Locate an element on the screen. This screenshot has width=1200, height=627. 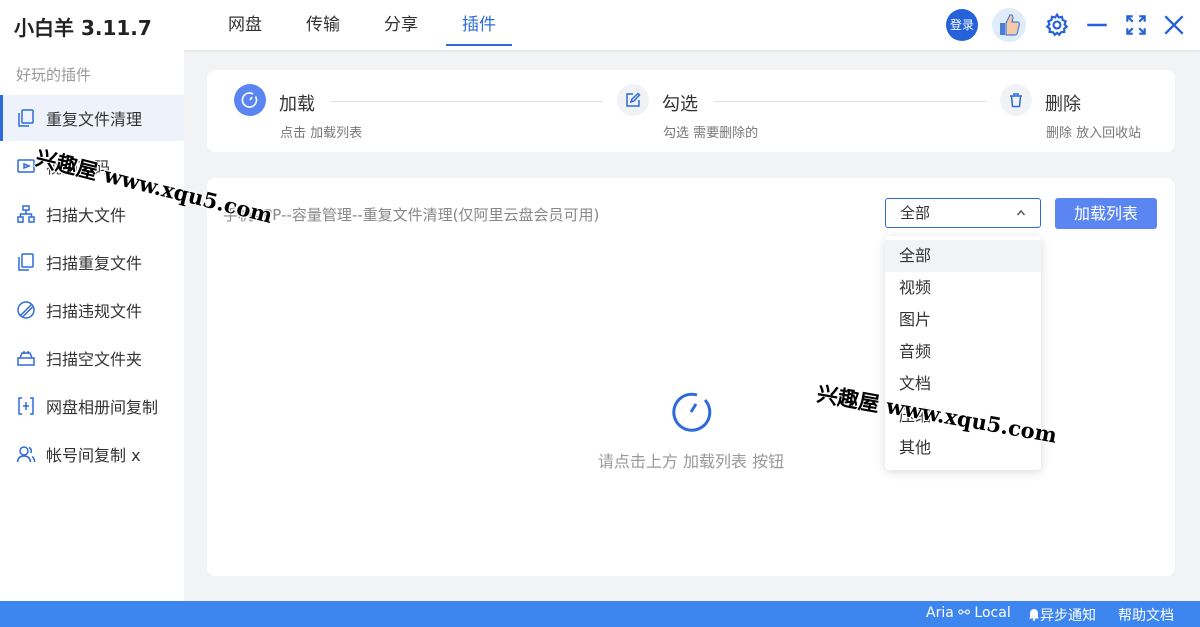
sidebar-item-duplicate-cleanup: 重复文件清理 is located at coordinates (92, 118).